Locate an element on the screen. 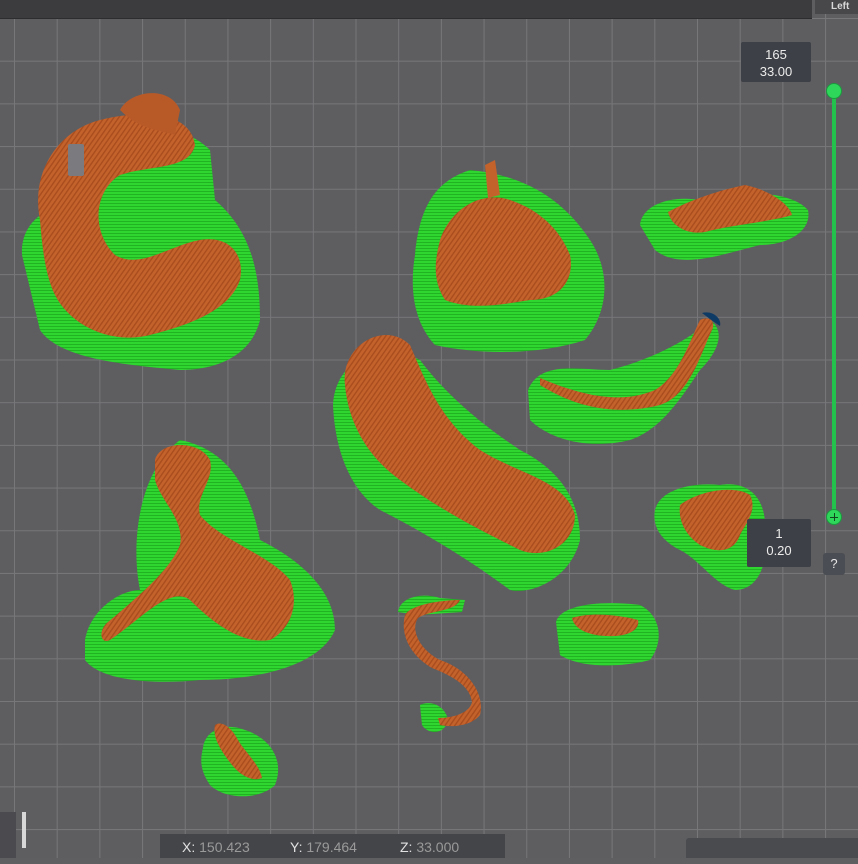 The height and width of the screenshot is (864, 858). slider-top-handle-icon is located at coordinates (834, 91).